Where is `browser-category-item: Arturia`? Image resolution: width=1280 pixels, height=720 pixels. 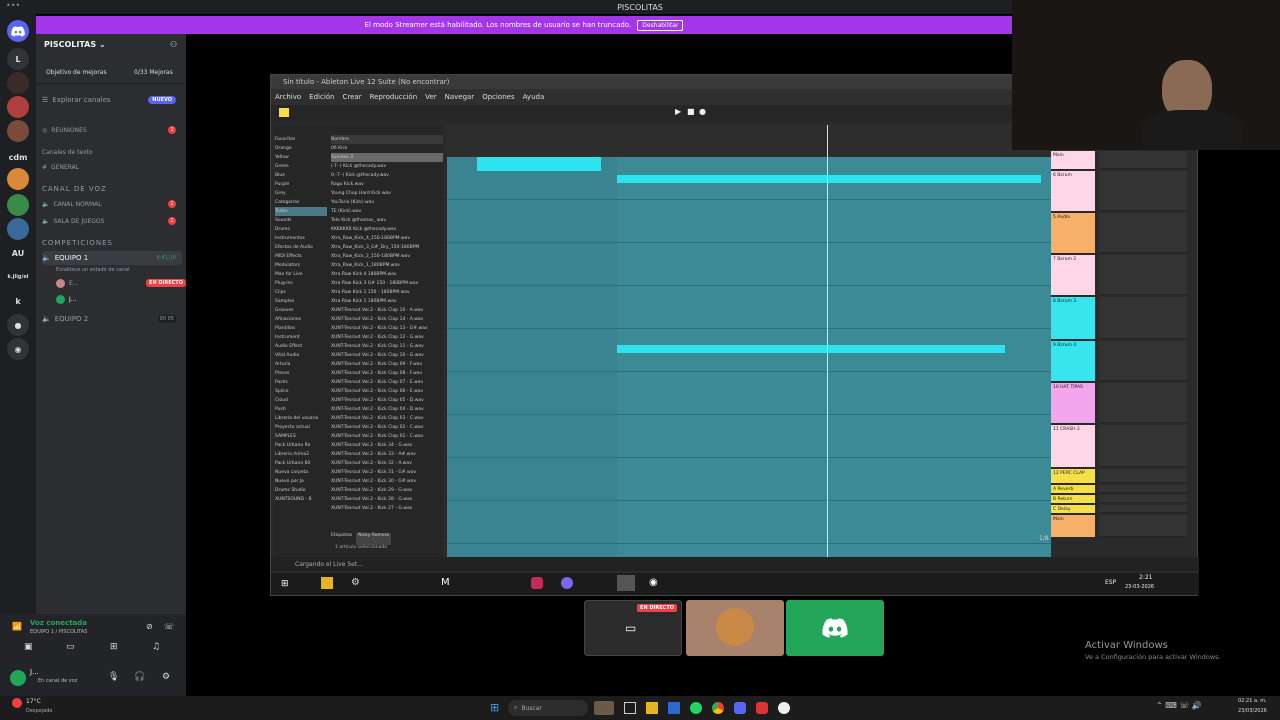
browser-category-item: Arturia is located at coordinates (301, 364).